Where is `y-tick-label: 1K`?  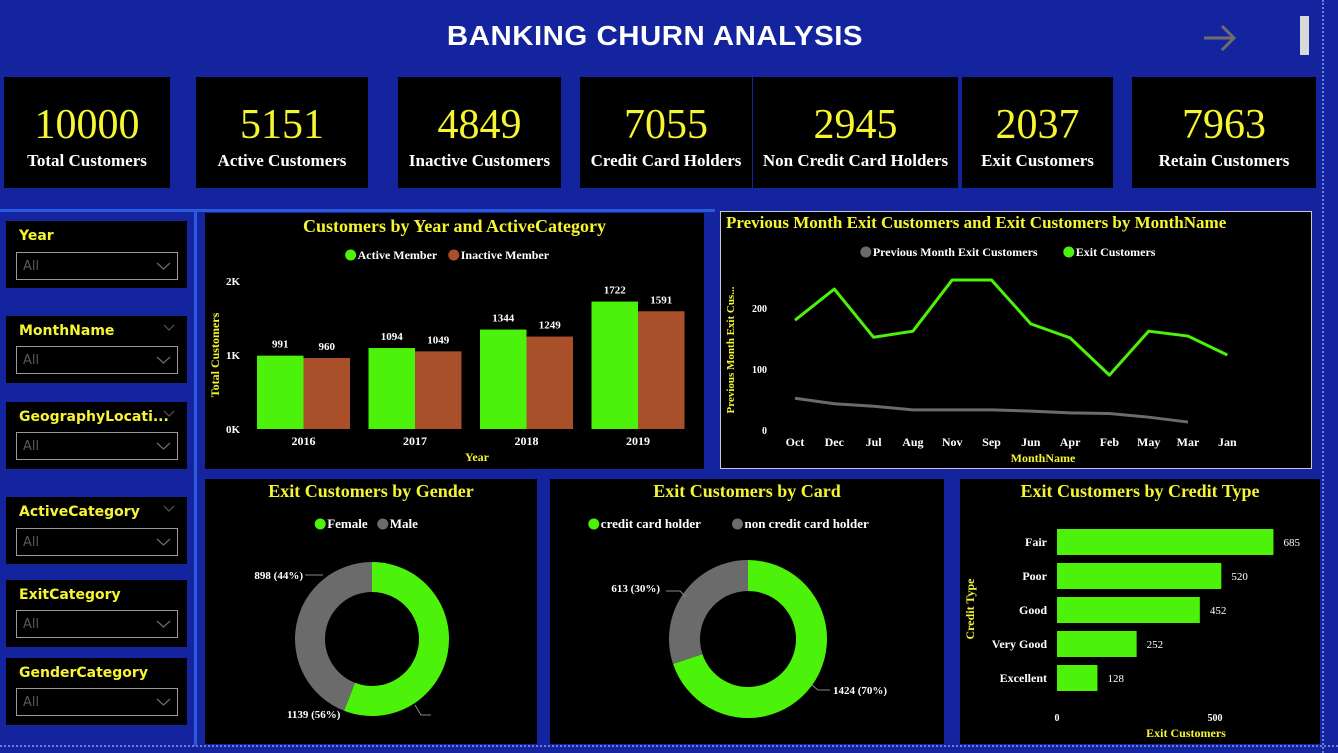 y-tick-label: 1K is located at coordinates (233, 356).